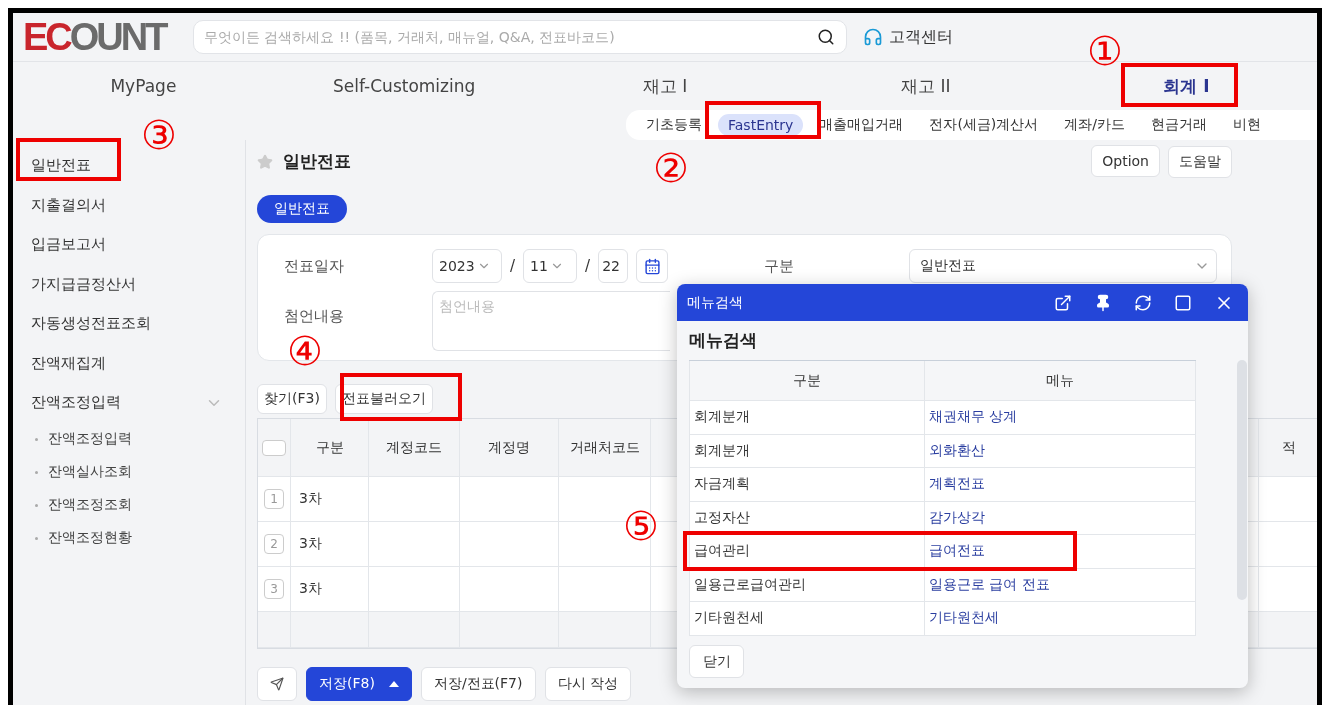 Image resolution: width=1324 pixels, height=705 pixels. I want to click on calendar-icon, so click(652, 266).